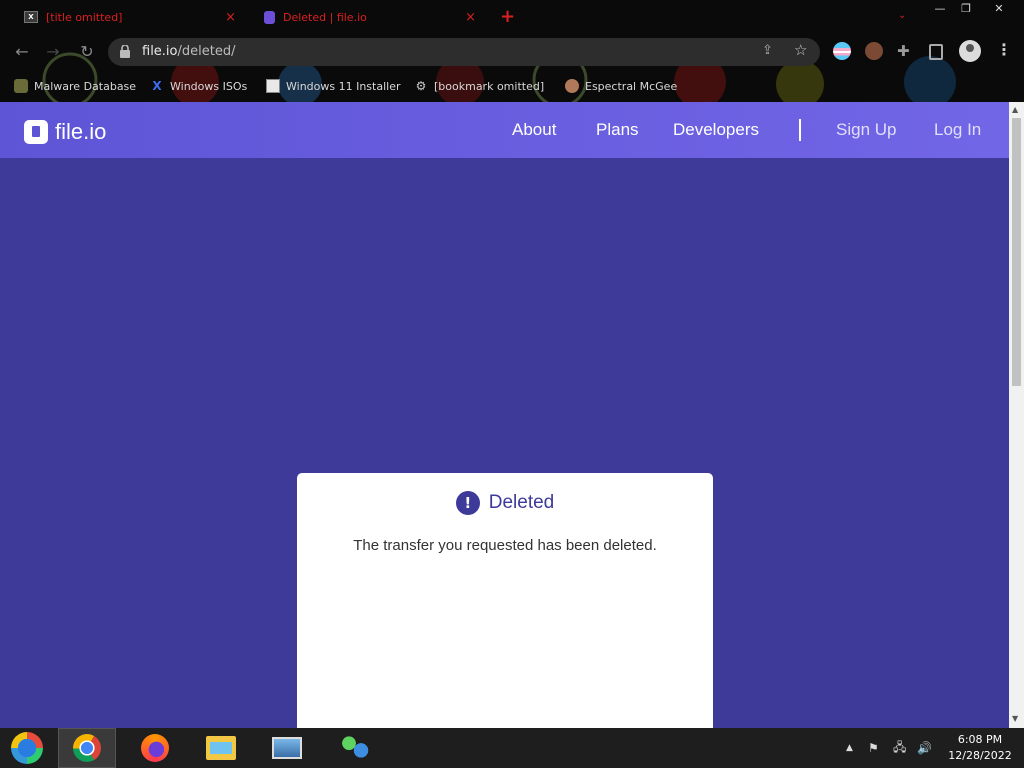 The height and width of the screenshot is (768, 1024). I want to click on nav-about-link: About, so click(534, 130).